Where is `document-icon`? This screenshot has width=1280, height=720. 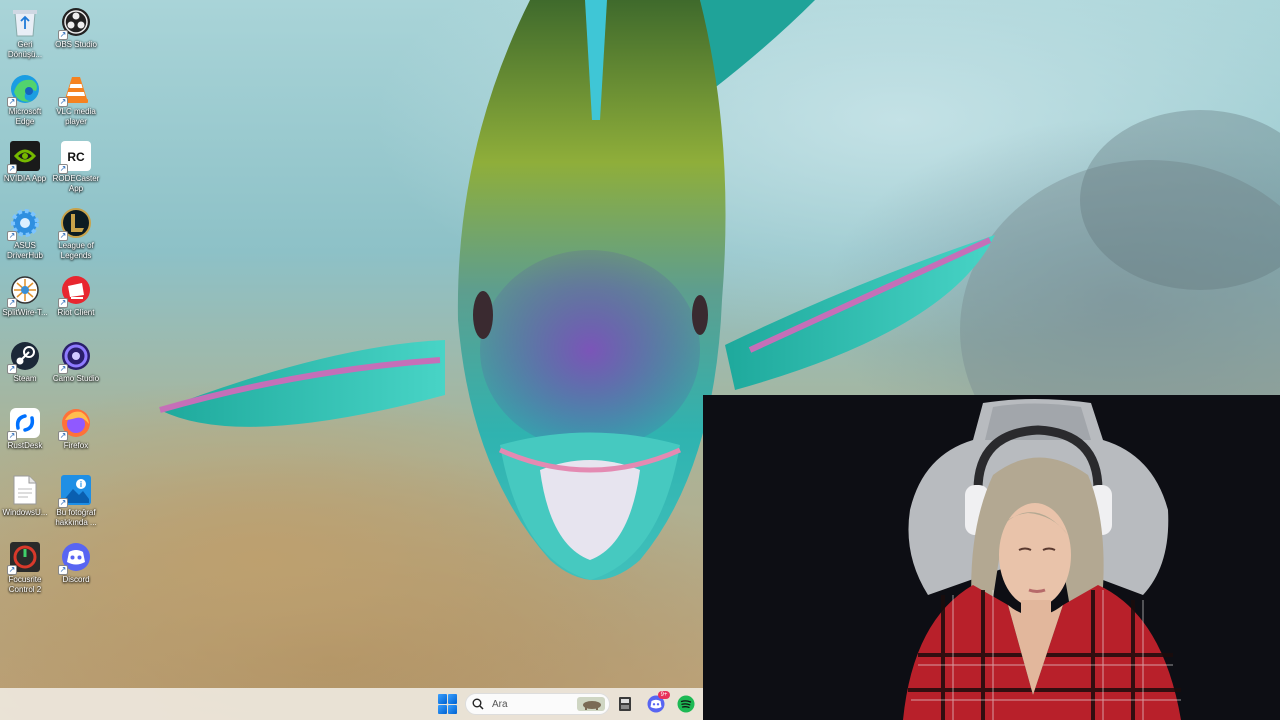 document-icon is located at coordinates (25, 490).